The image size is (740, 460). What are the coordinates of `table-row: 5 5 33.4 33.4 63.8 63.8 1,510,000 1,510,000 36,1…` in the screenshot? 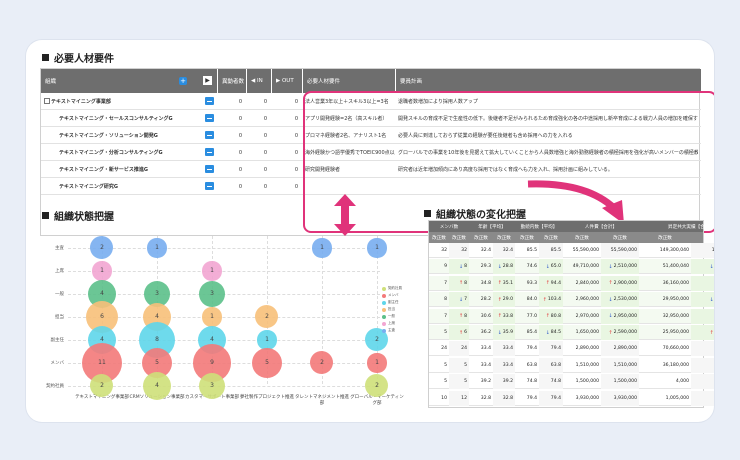 It's located at (571, 365).